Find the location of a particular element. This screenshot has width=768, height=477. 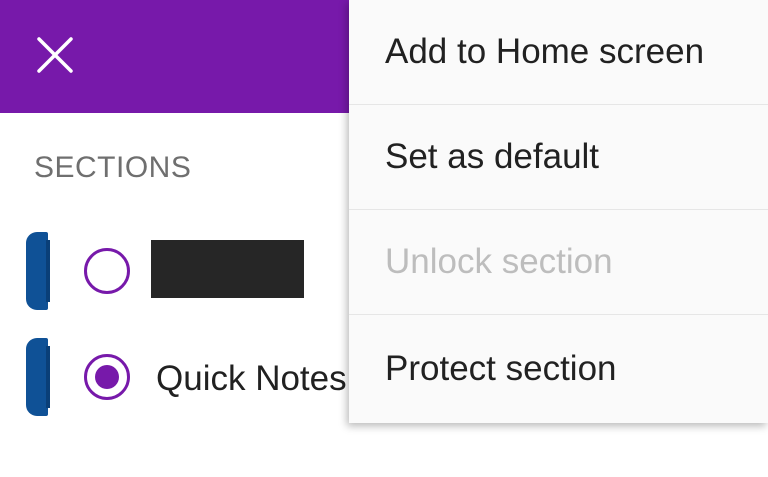

close-button is located at coordinates (55, 55).